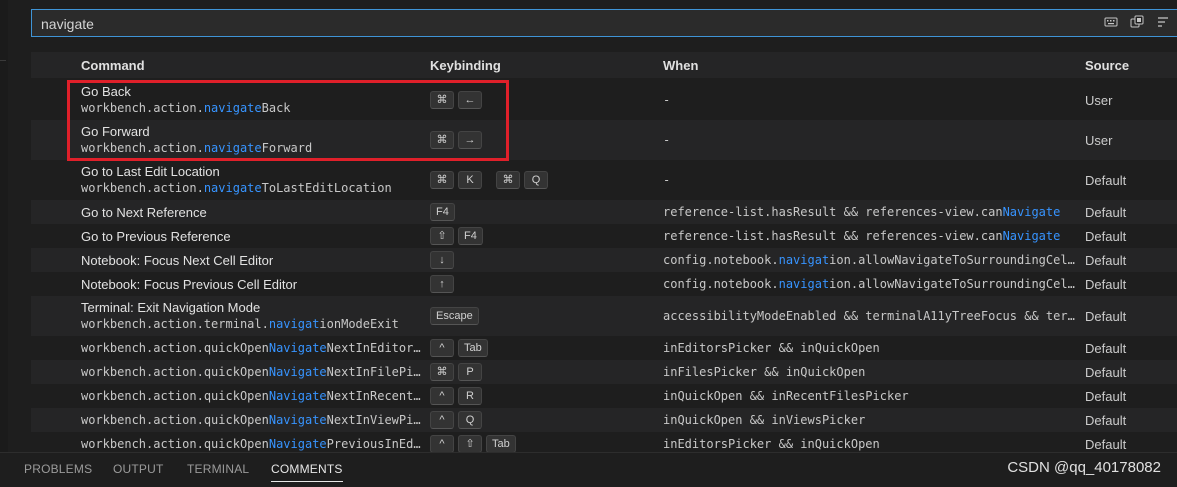 Image resolution: width=1177 pixels, height=487 pixels. What do you see at coordinates (786, 396) in the screenshot?
I see `when-clause: inQuickOpen && inRecentFilesPicker` at bounding box center [786, 396].